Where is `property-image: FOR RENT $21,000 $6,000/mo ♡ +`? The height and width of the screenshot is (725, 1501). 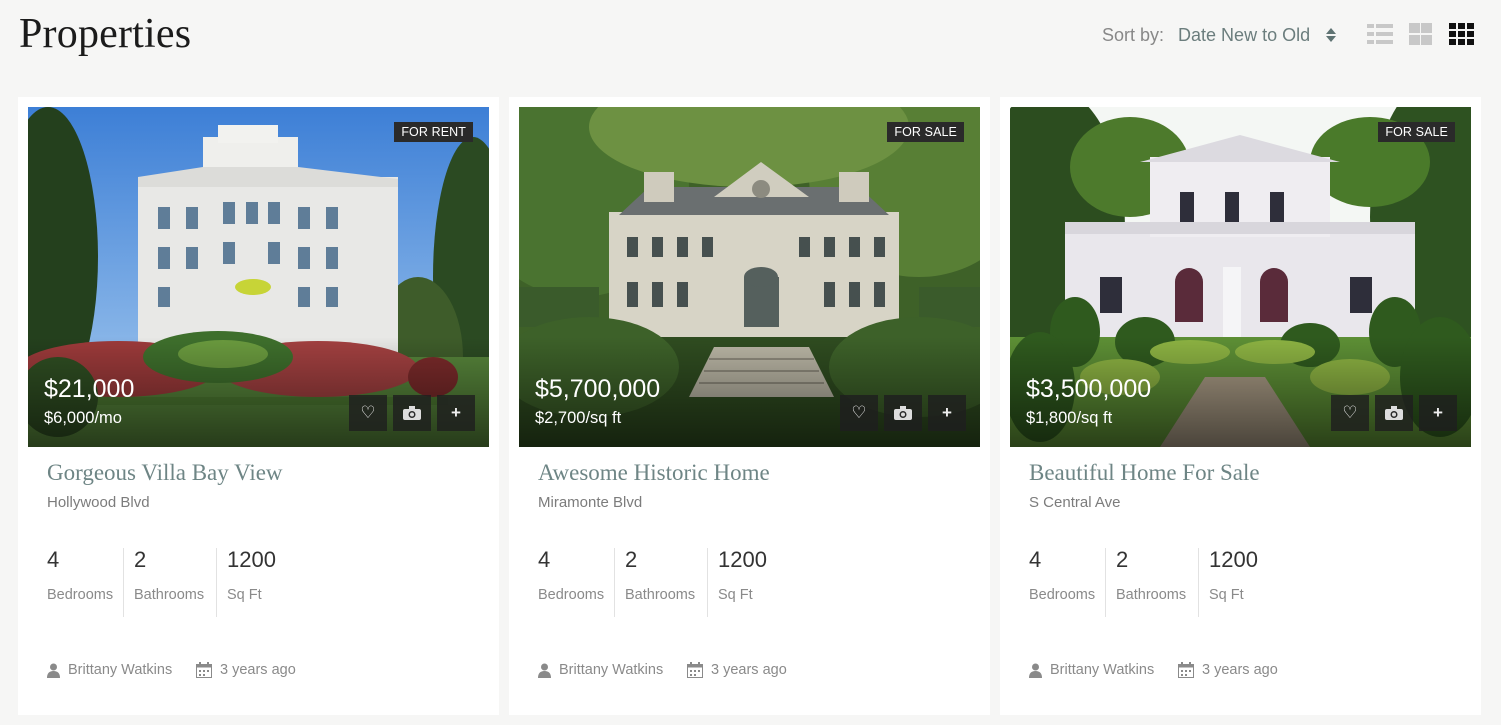 property-image: FOR RENT $21,000 $6,000/mo ♡ + is located at coordinates (258, 277).